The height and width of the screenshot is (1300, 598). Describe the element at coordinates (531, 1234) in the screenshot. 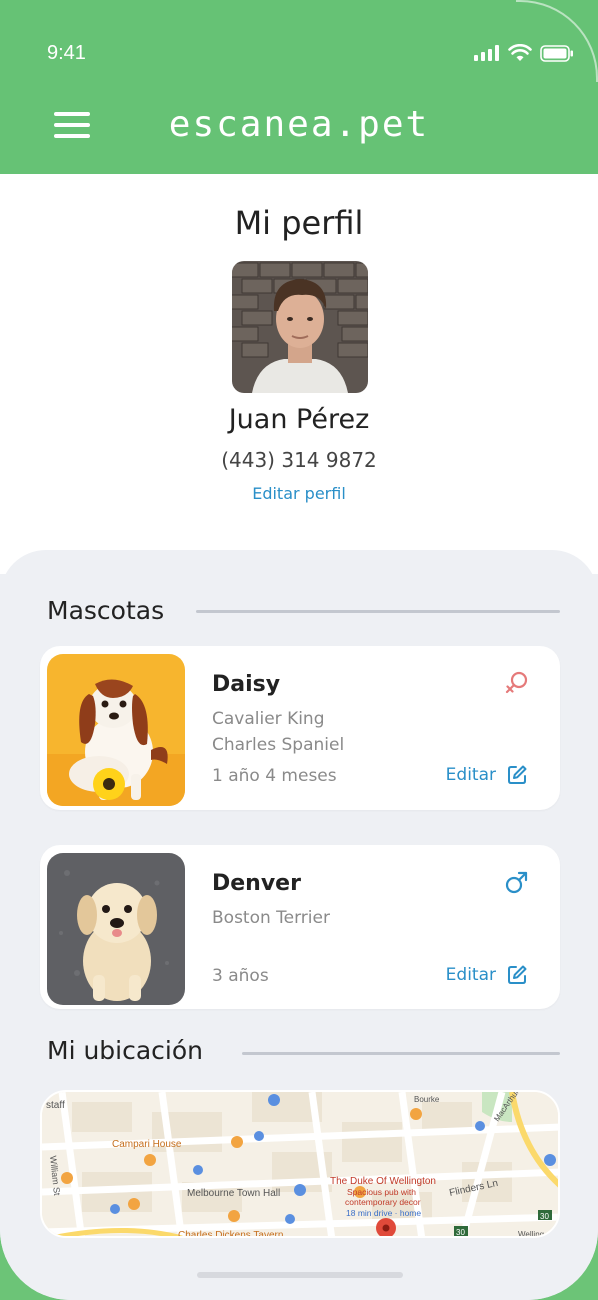

I see `map-label: Welling` at that location.